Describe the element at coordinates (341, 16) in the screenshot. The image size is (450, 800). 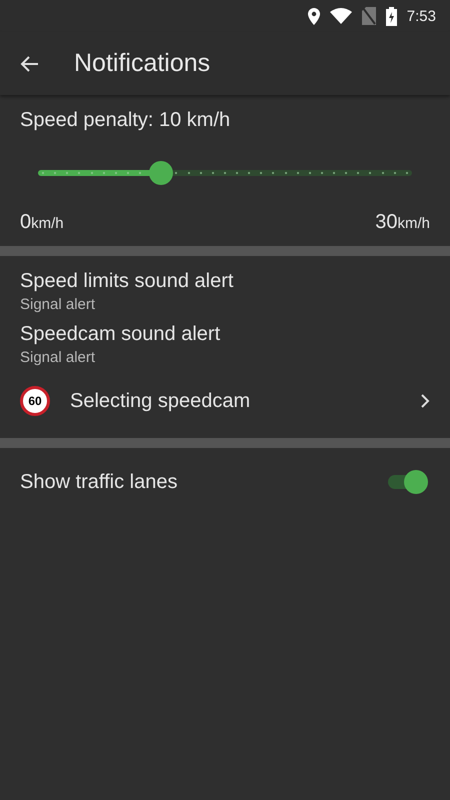
I see `wifi-icon` at that location.